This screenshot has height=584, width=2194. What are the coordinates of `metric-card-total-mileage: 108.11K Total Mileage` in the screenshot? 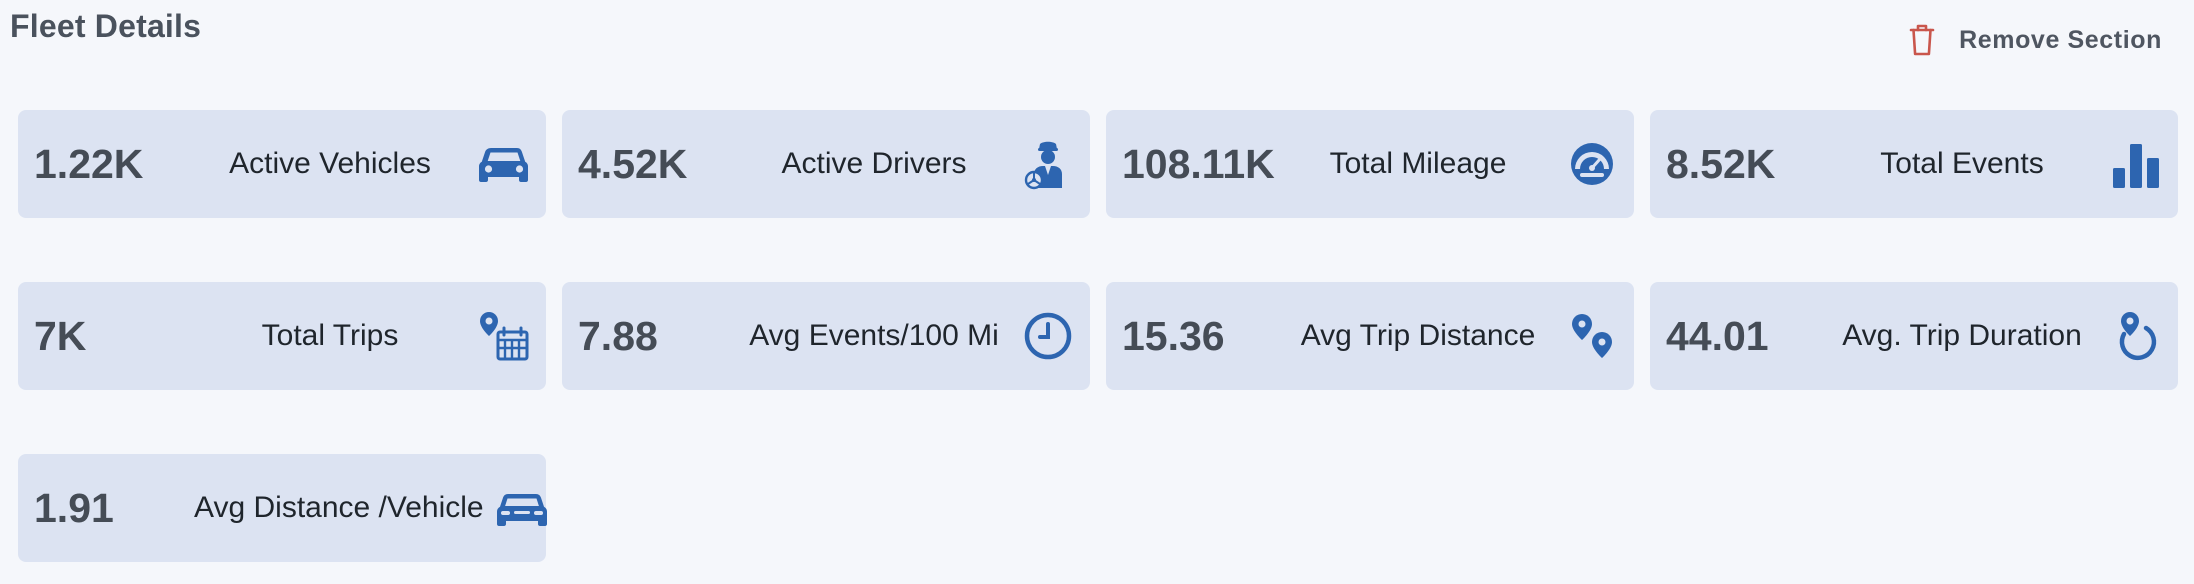 It's located at (1370, 164).